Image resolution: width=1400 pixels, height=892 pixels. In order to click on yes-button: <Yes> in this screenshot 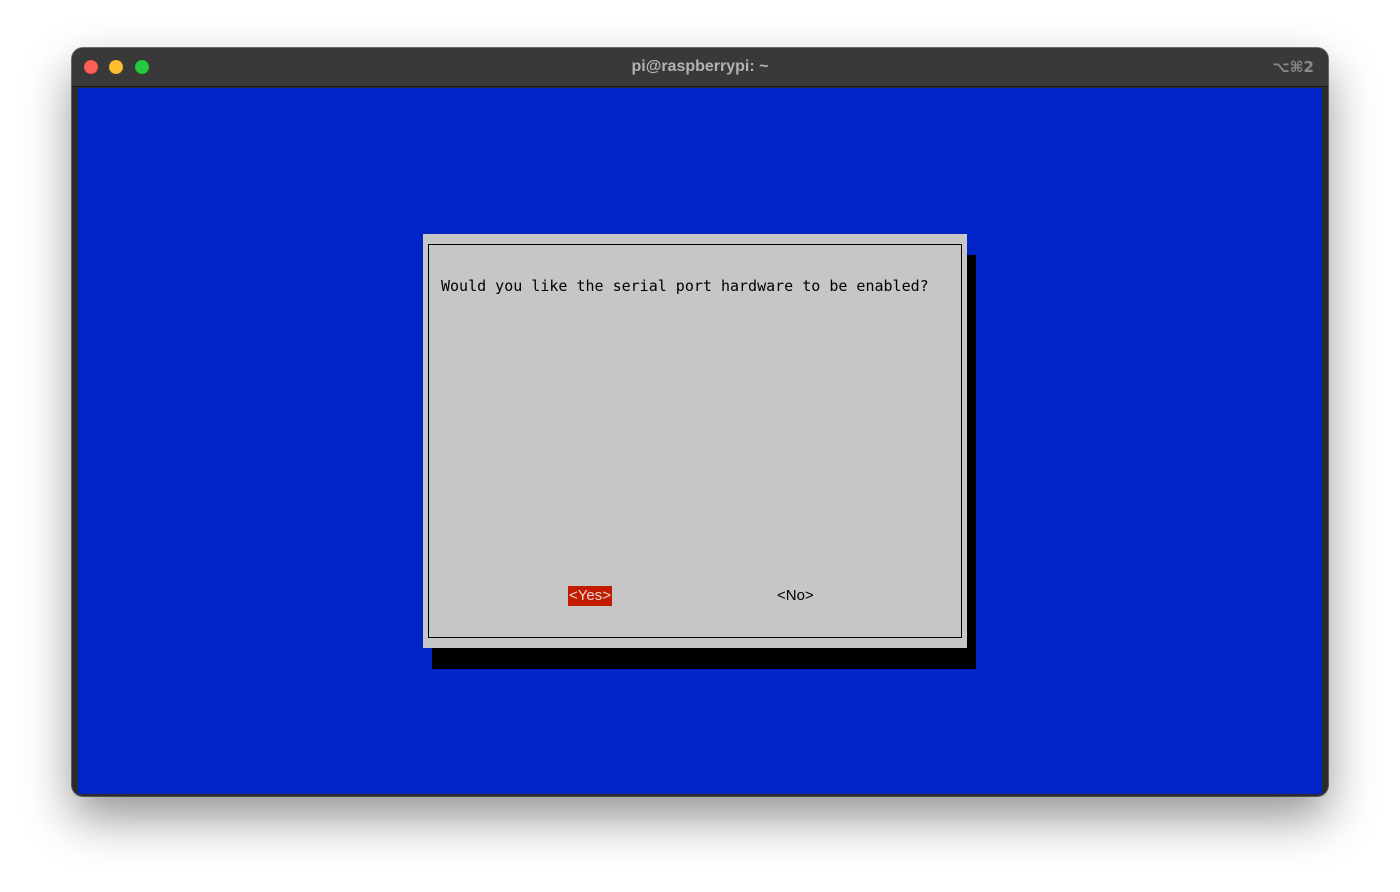, I will do `click(590, 596)`.